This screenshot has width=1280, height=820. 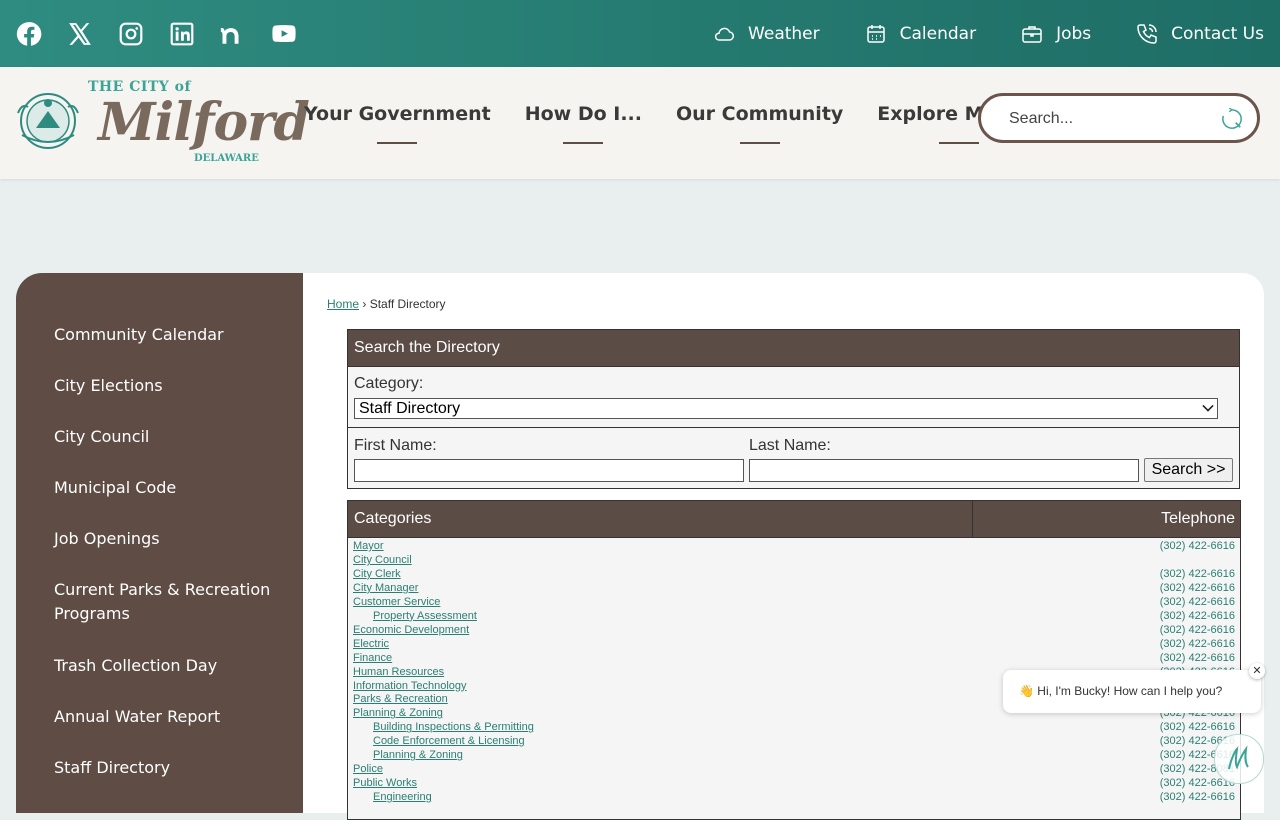 I want to click on last-name-input, so click(x=944, y=470).